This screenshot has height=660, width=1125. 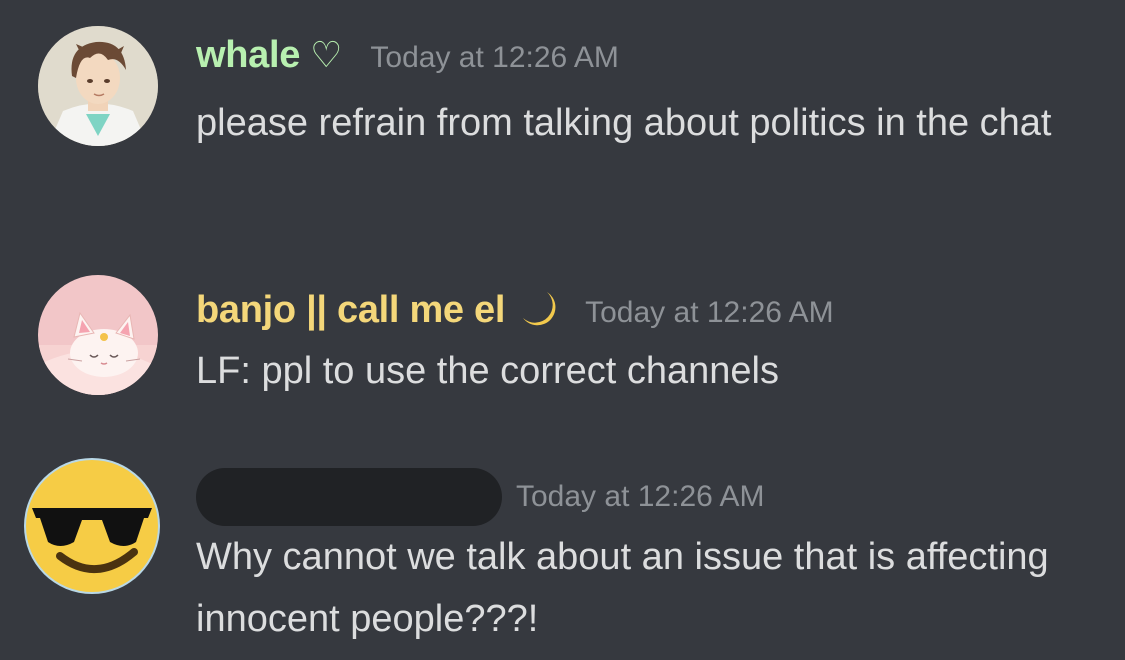 I want to click on heart-icon: ♡, so click(x=326, y=54).